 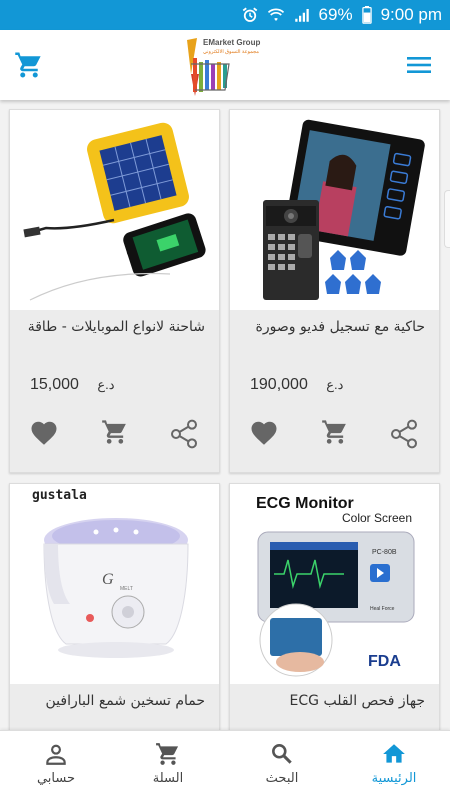 I want to click on signal-icon, so click(x=302, y=15).